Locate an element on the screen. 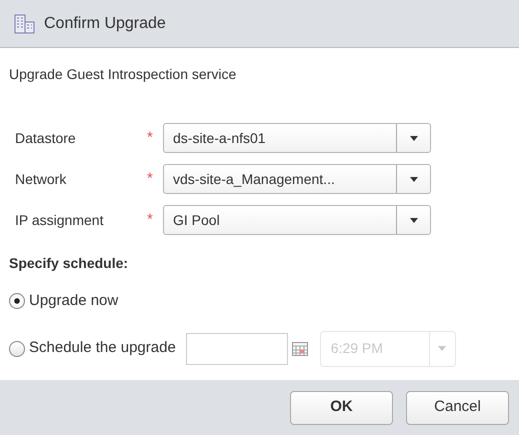  radio-option: Upgrade now is located at coordinates (63, 301).